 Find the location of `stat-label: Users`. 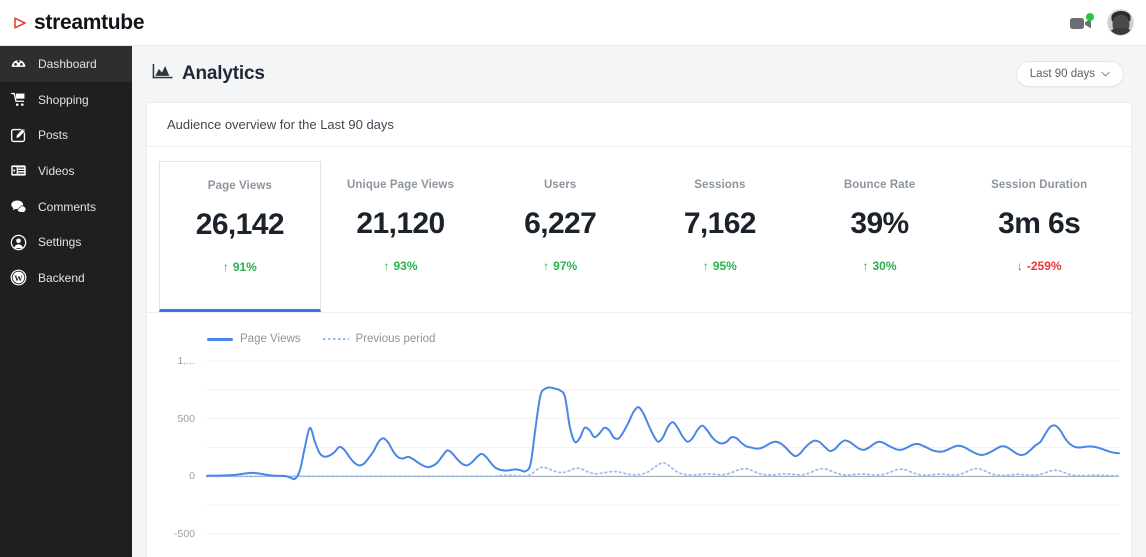

stat-label: Users is located at coordinates (560, 185).